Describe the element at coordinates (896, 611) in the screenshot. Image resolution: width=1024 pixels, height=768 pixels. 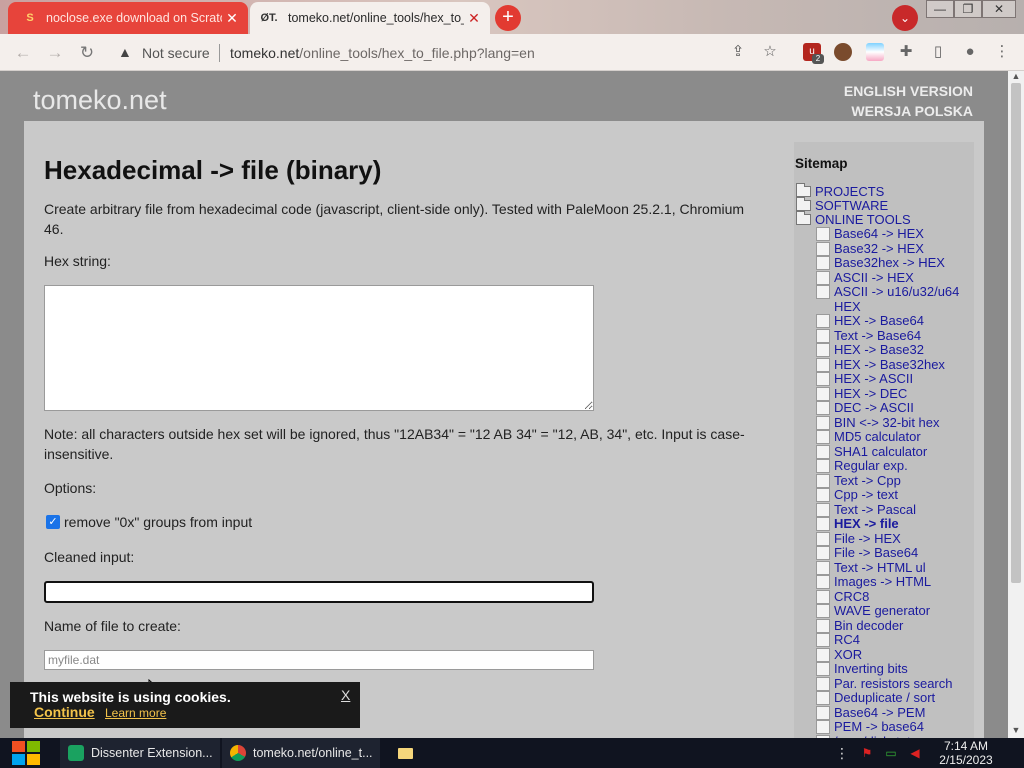
I see `sitemap-item: WAVE generator` at that location.